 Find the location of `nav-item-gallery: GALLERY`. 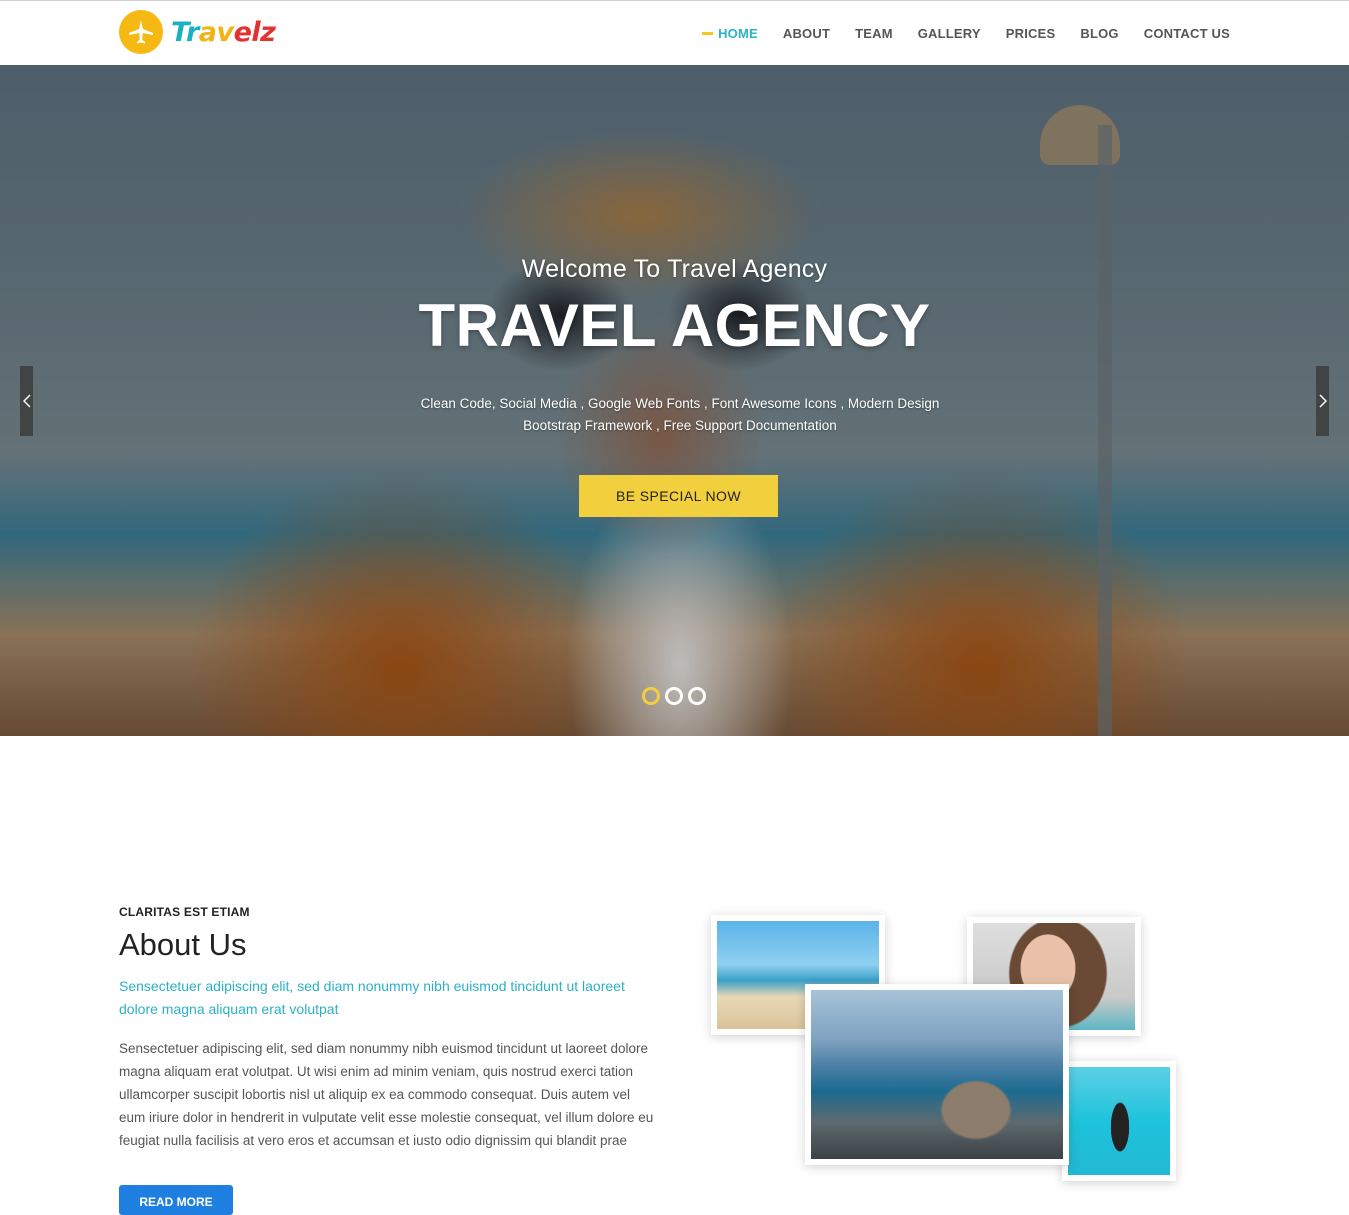

nav-item-gallery: GALLERY is located at coordinates (949, 33).